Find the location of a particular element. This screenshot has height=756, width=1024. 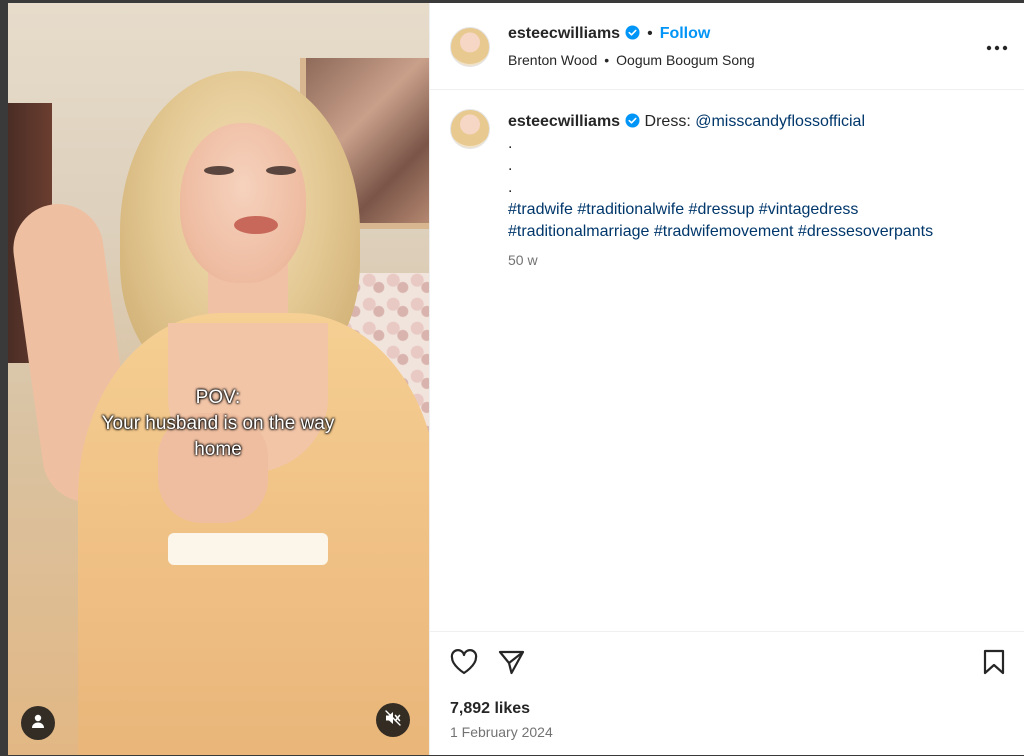

more-options-button is located at coordinates (997, 47).